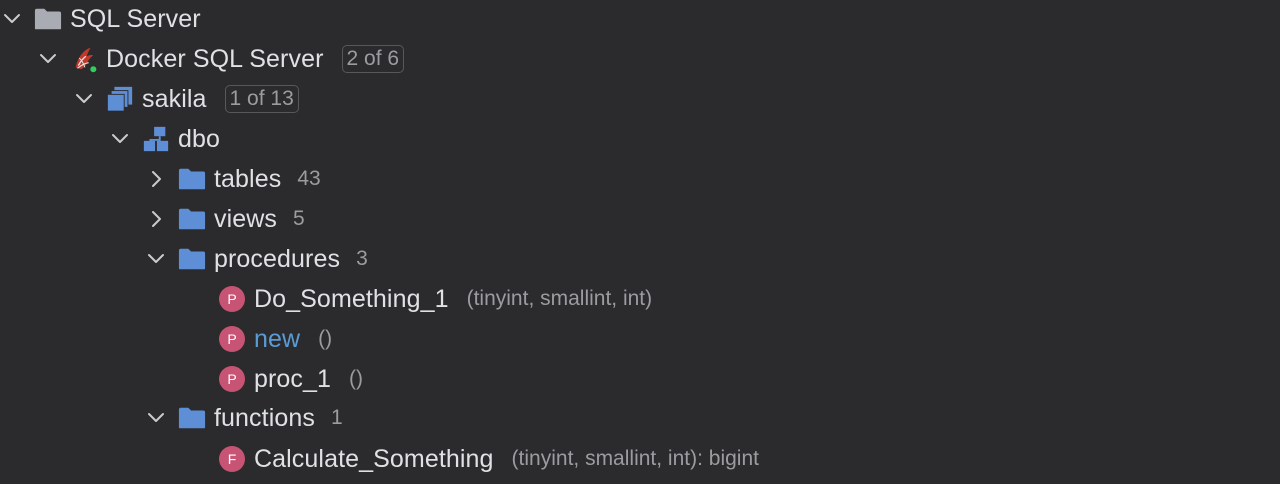 Image resolution: width=1280 pixels, height=484 pixels. I want to click on routine-signature: (tinyint, smallint, int), so click(559, 298).